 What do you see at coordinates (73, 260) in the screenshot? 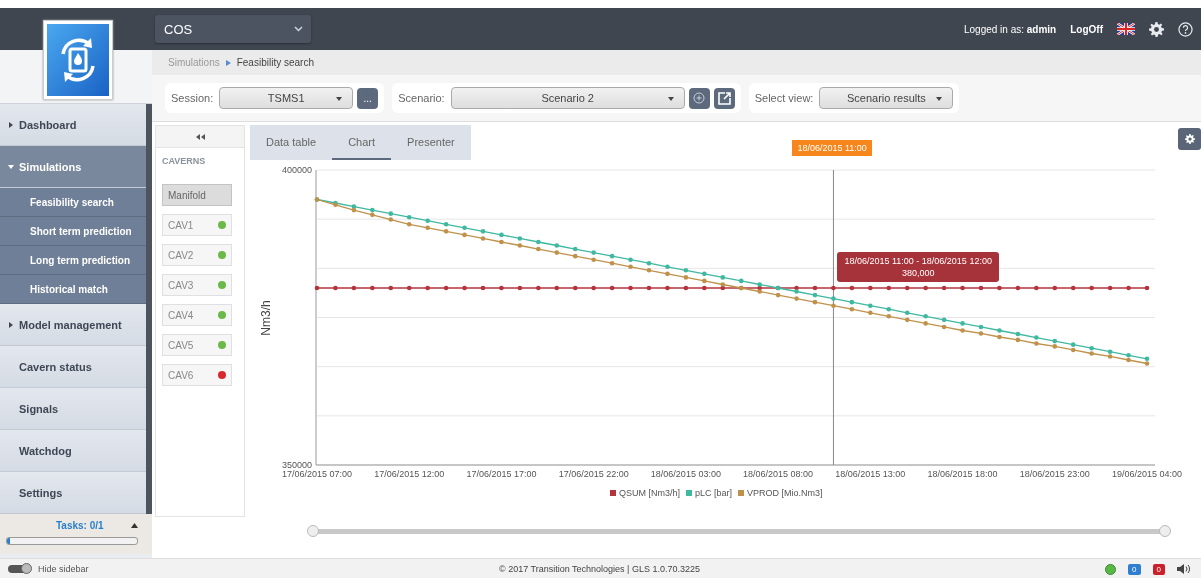
I see `sidebar-subitem: Long term prediction` at bounding box center [73, 260].